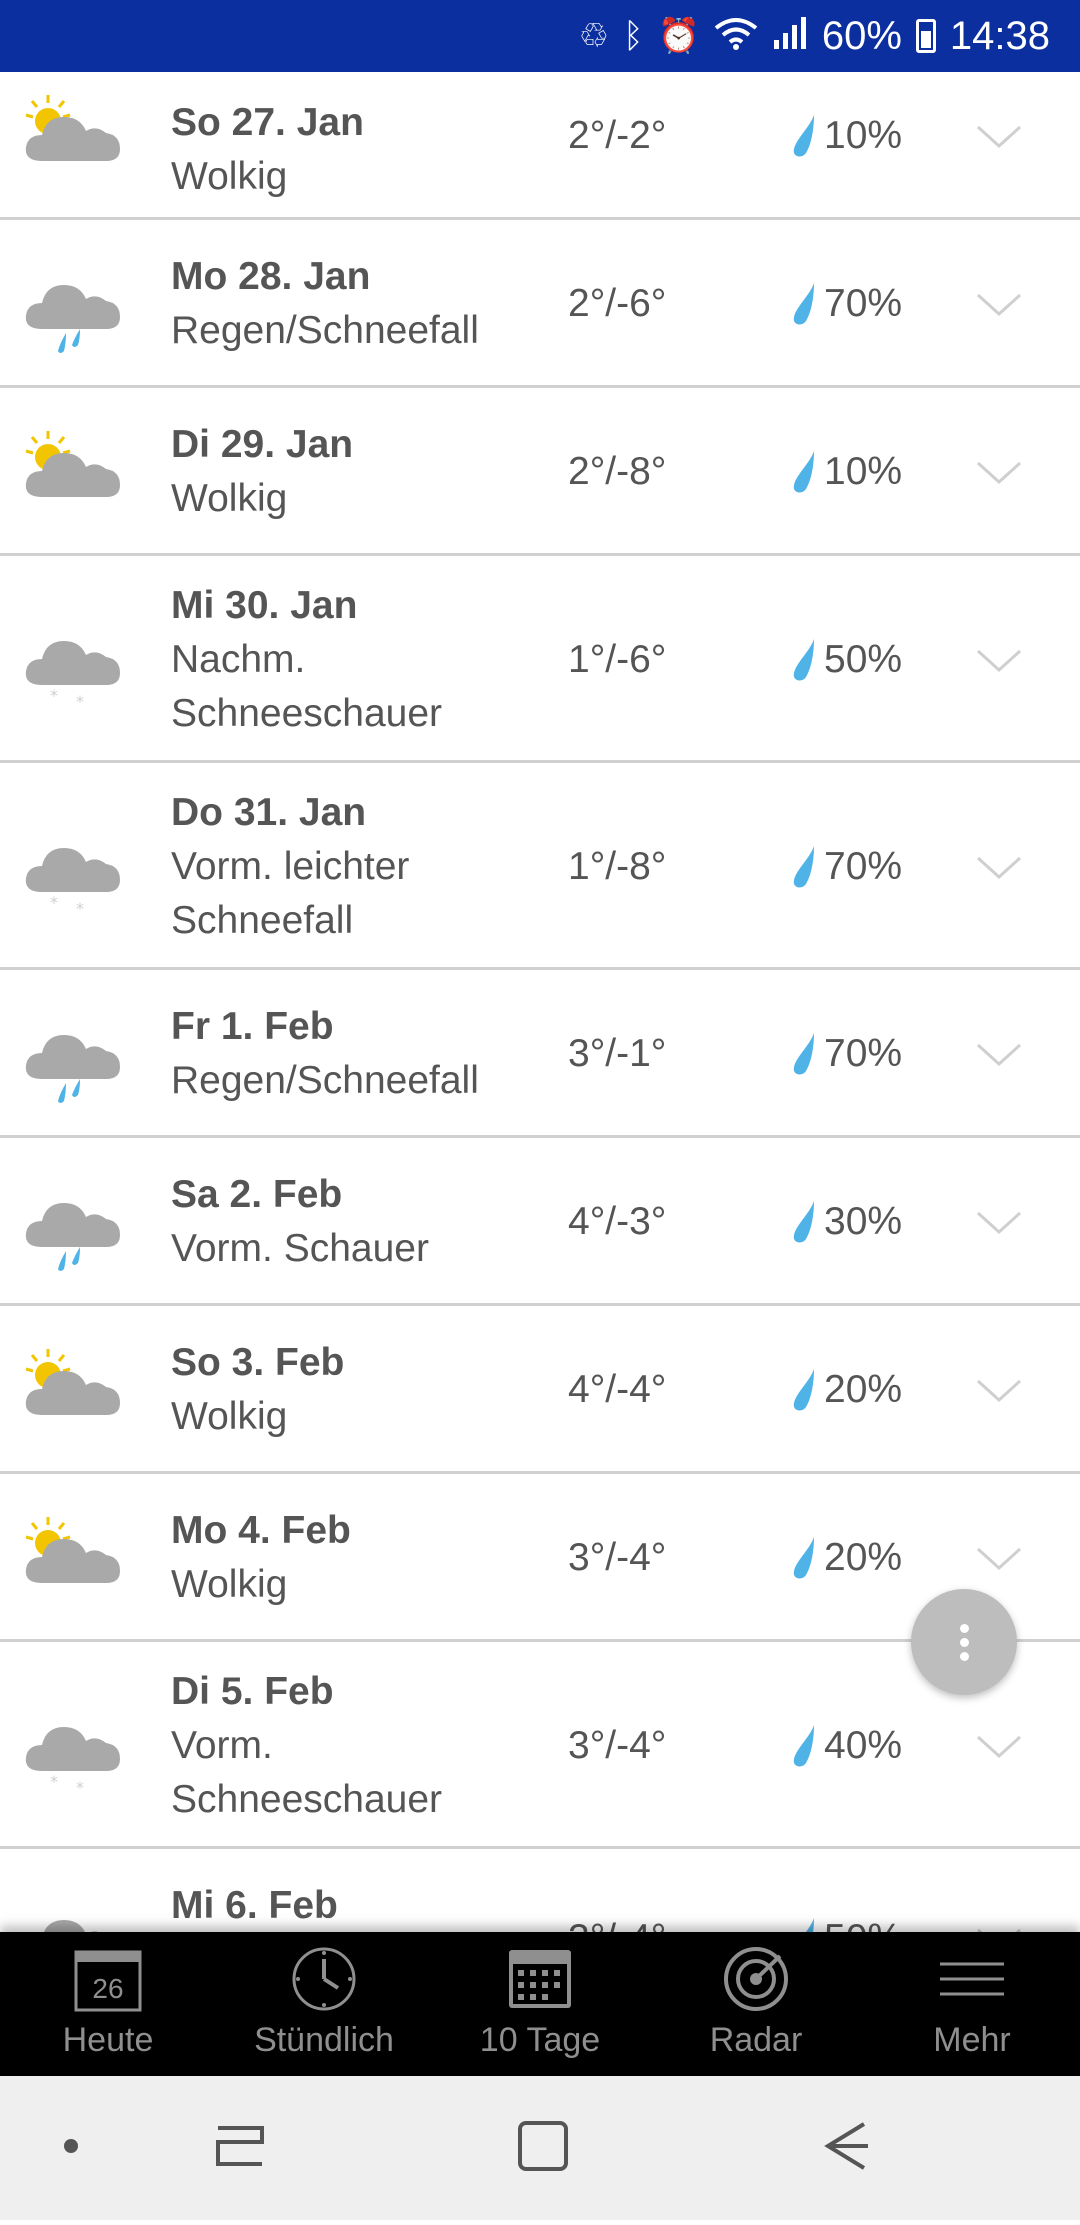  I want to click on tab-label: 10 Tage, so click(540, 2040).